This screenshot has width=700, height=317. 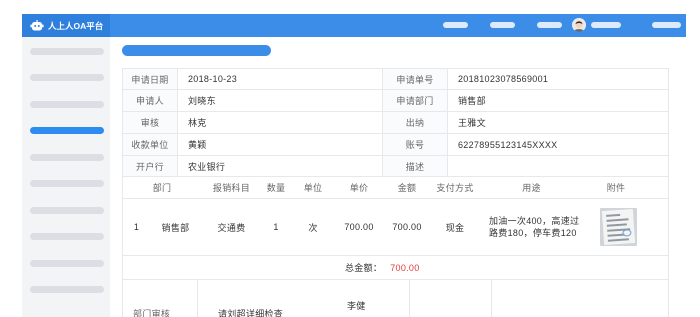 What do you see at coordinates (280, 122) in the screenshot?
I see `reviewer-value: 林克` at bounding box center [280, 122].